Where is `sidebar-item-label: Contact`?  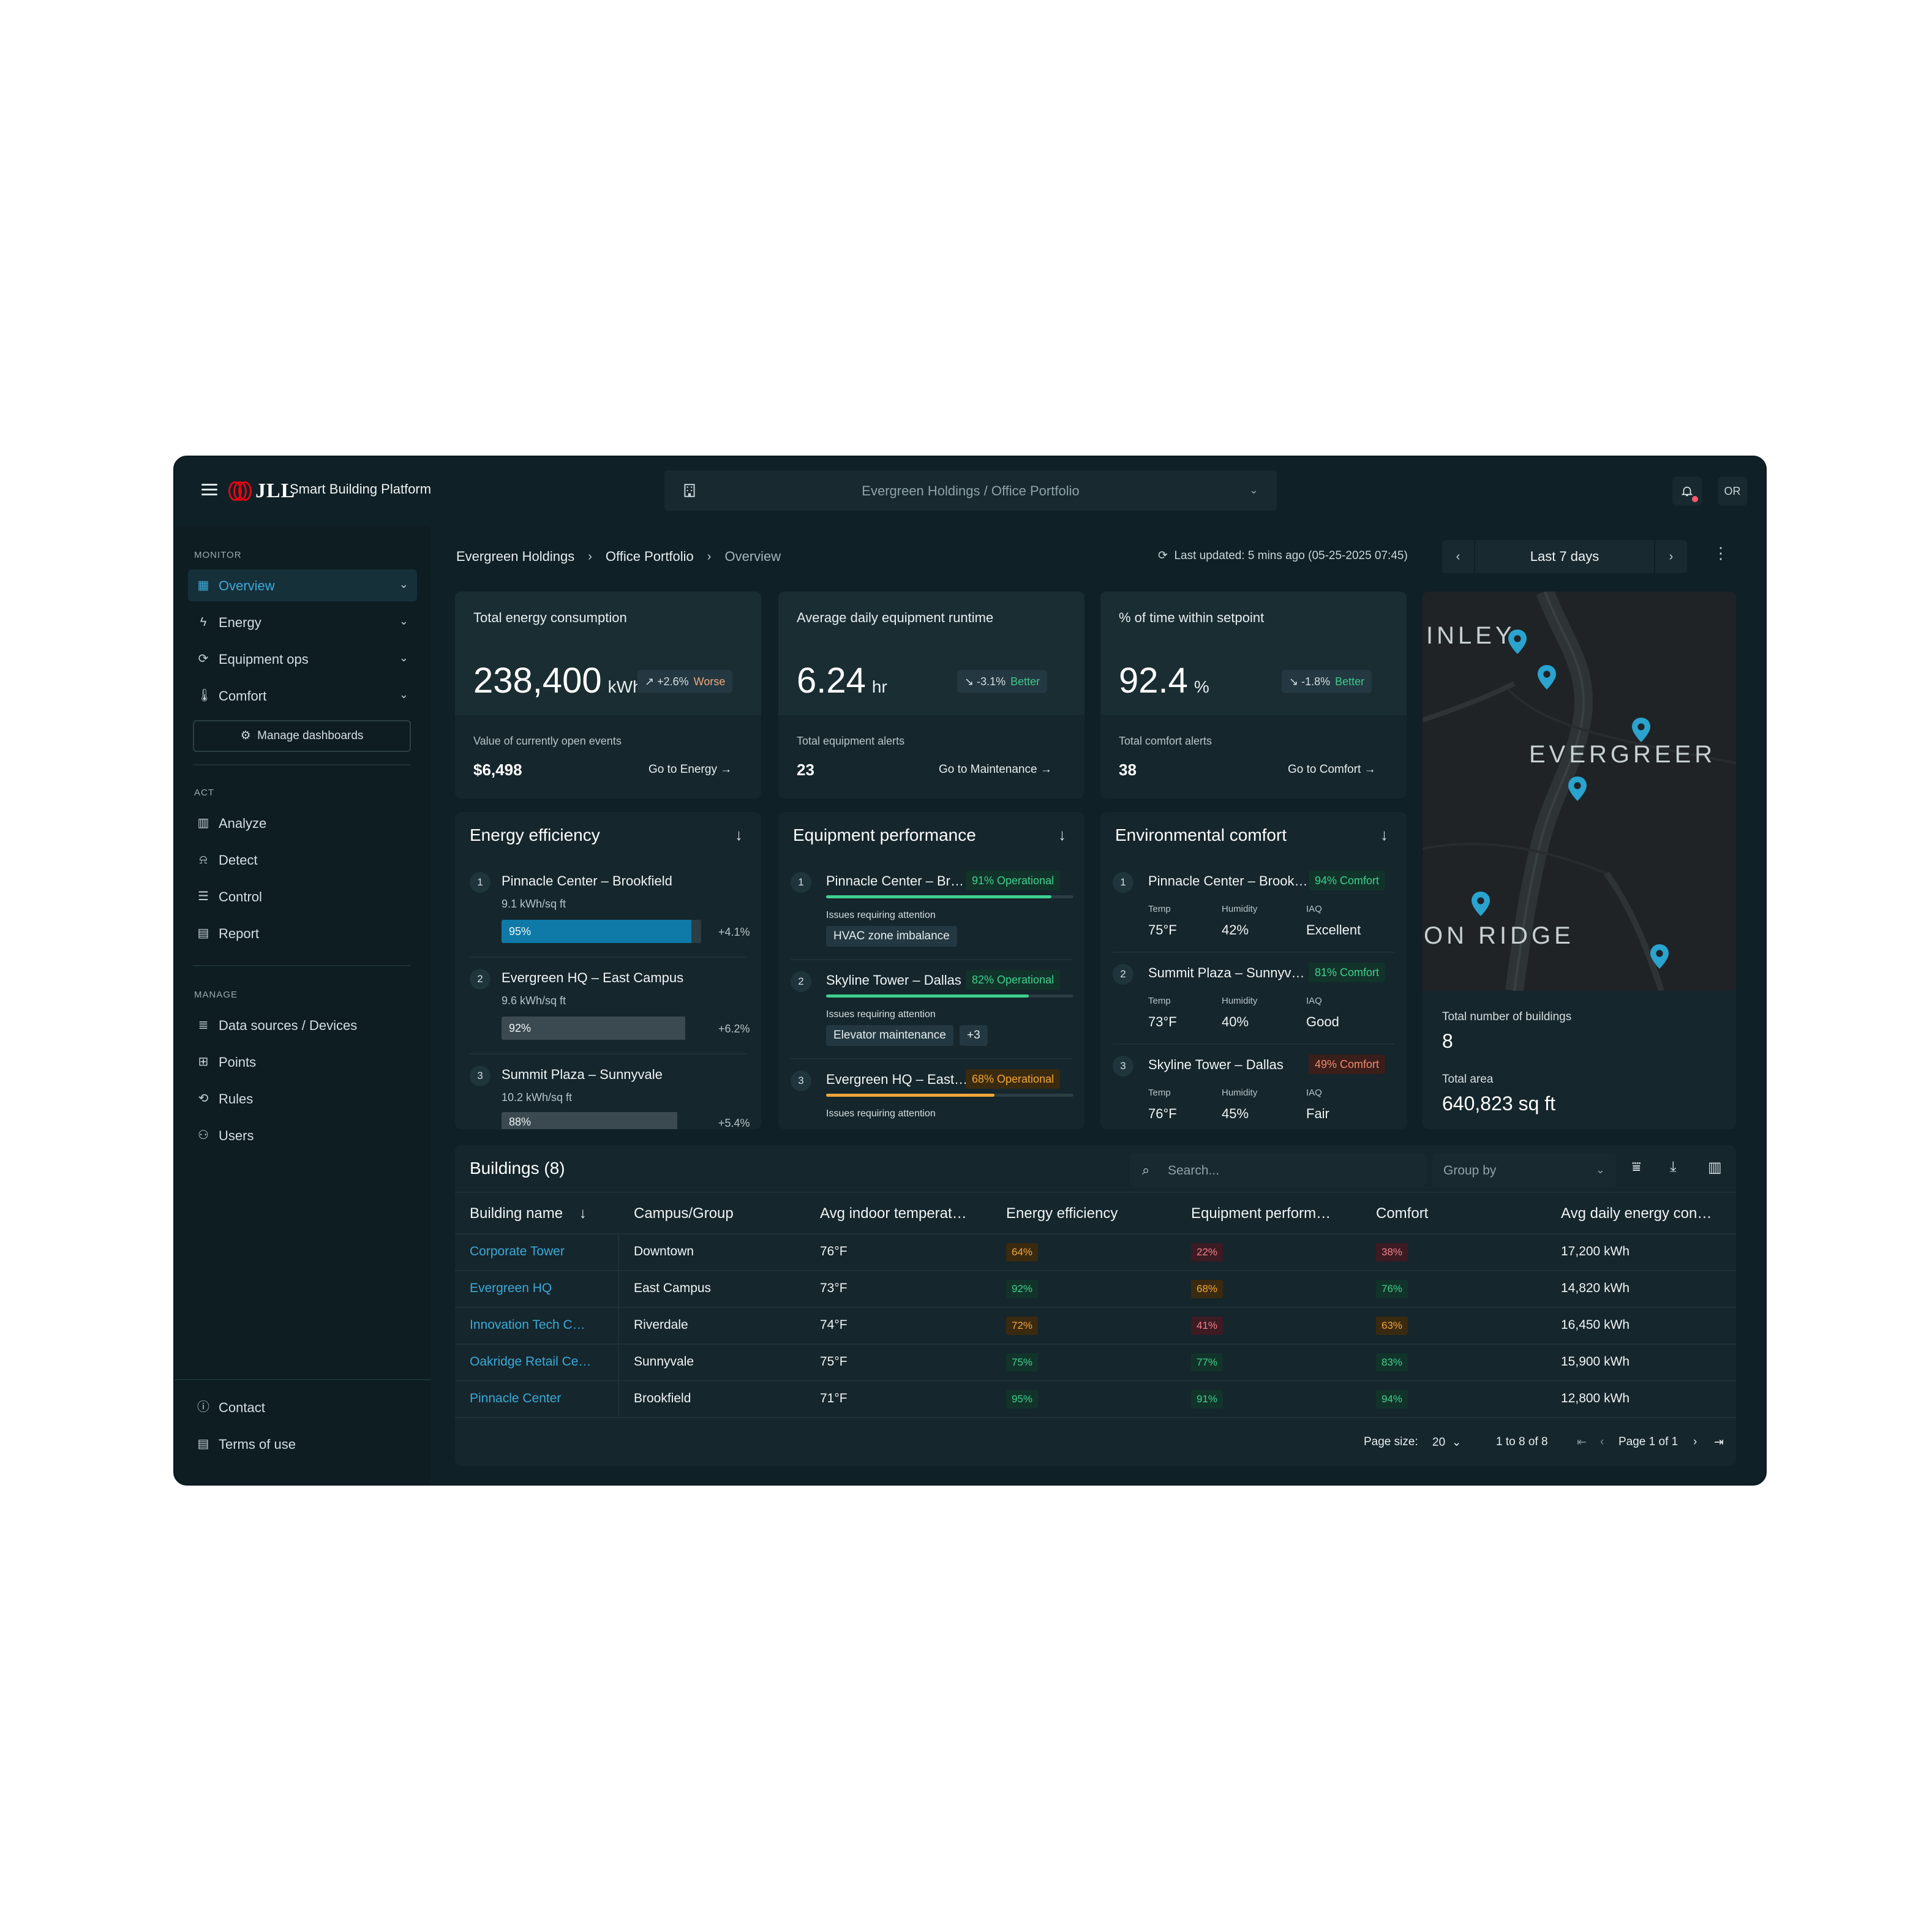 sidebar-item-label: Contact is located at coordinates (242, 1407).